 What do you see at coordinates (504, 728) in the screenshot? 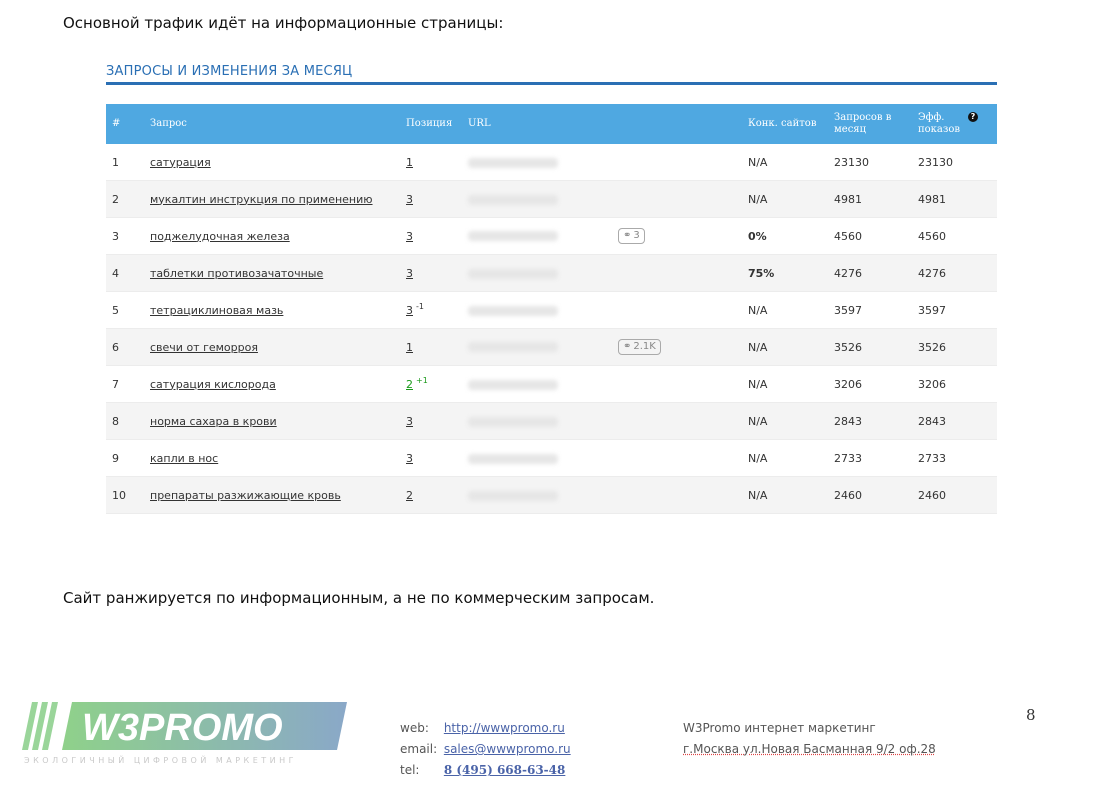
I see `web-link: http://wwwpromo.ru` at bounding box center [504, 728].